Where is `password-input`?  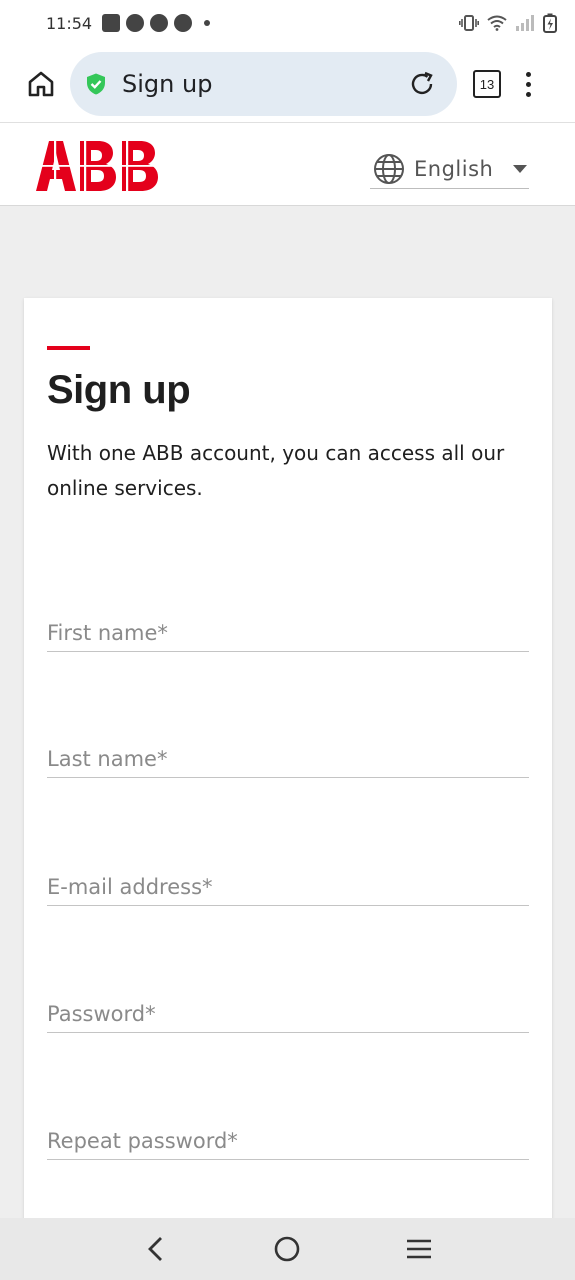
password-input is located at coordinates (288, 1014).